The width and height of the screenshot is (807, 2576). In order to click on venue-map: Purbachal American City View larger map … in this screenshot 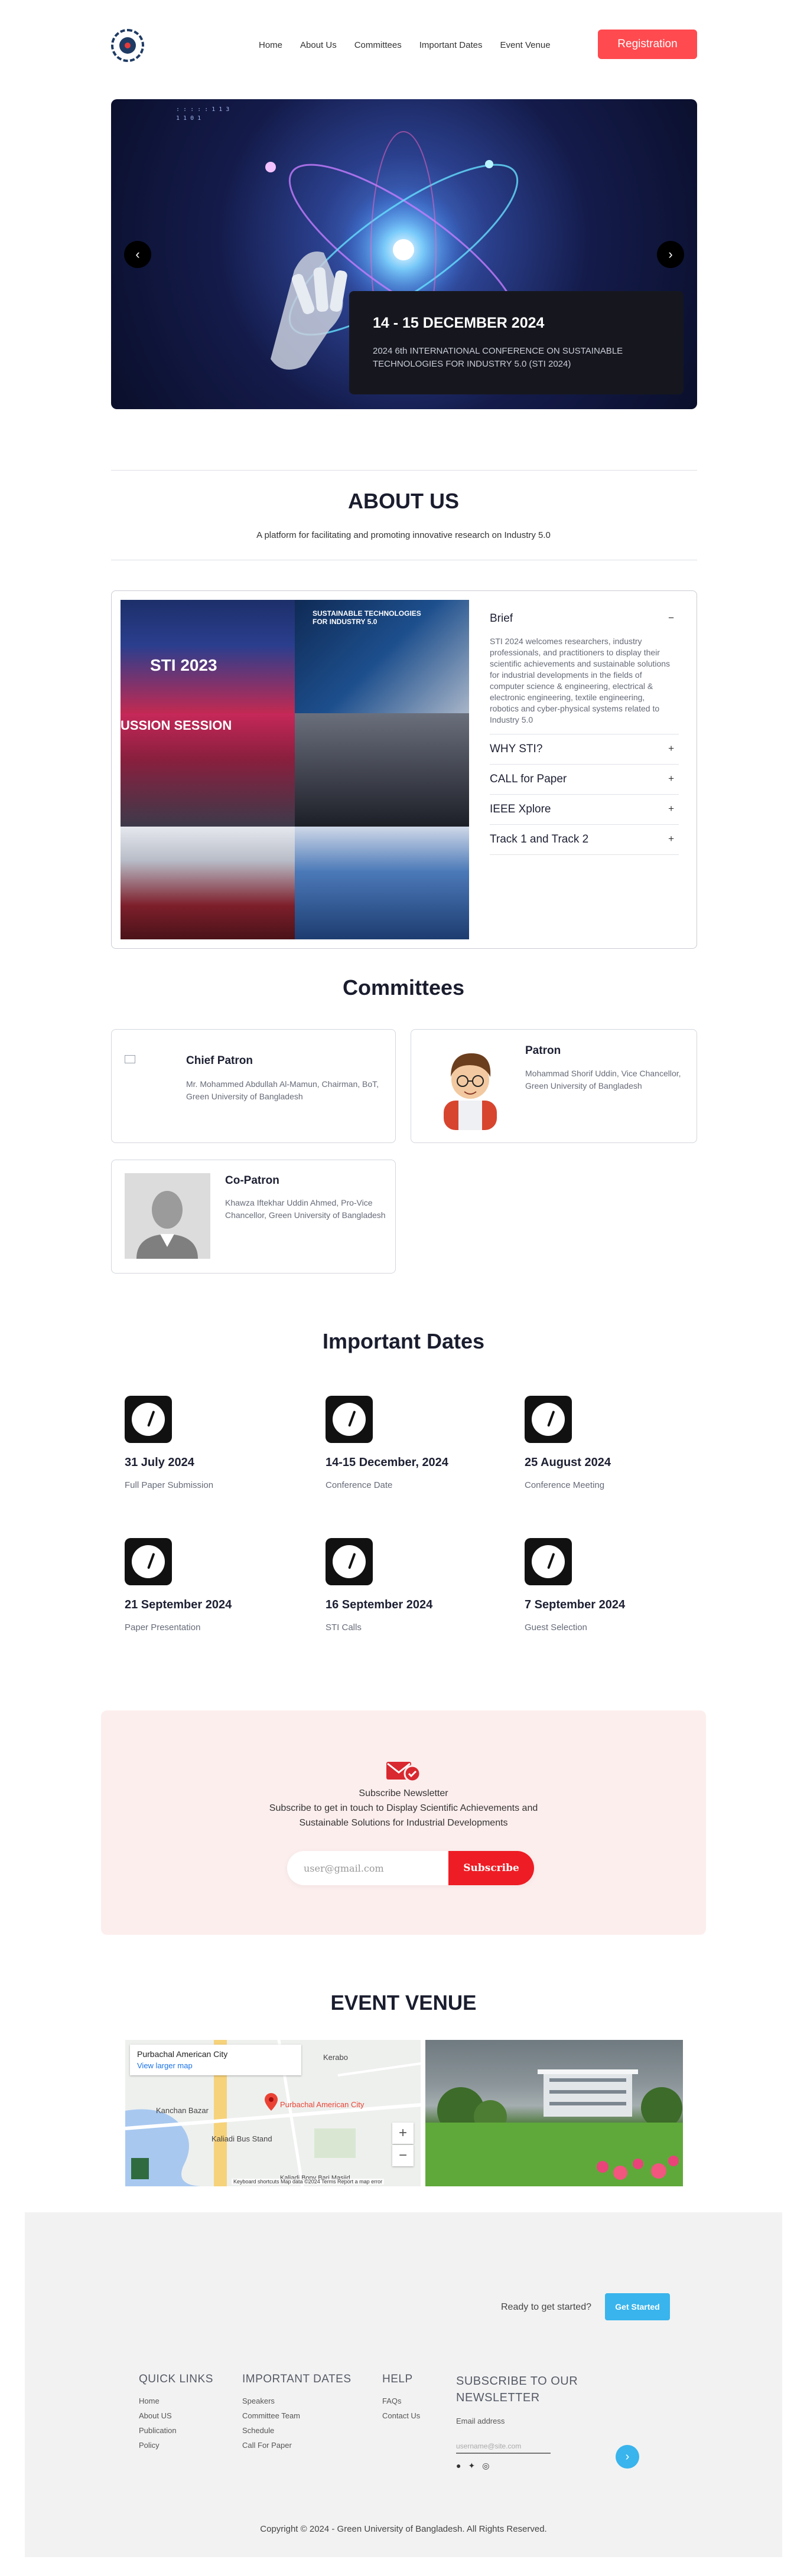, I will do `click(273, 2113)`.